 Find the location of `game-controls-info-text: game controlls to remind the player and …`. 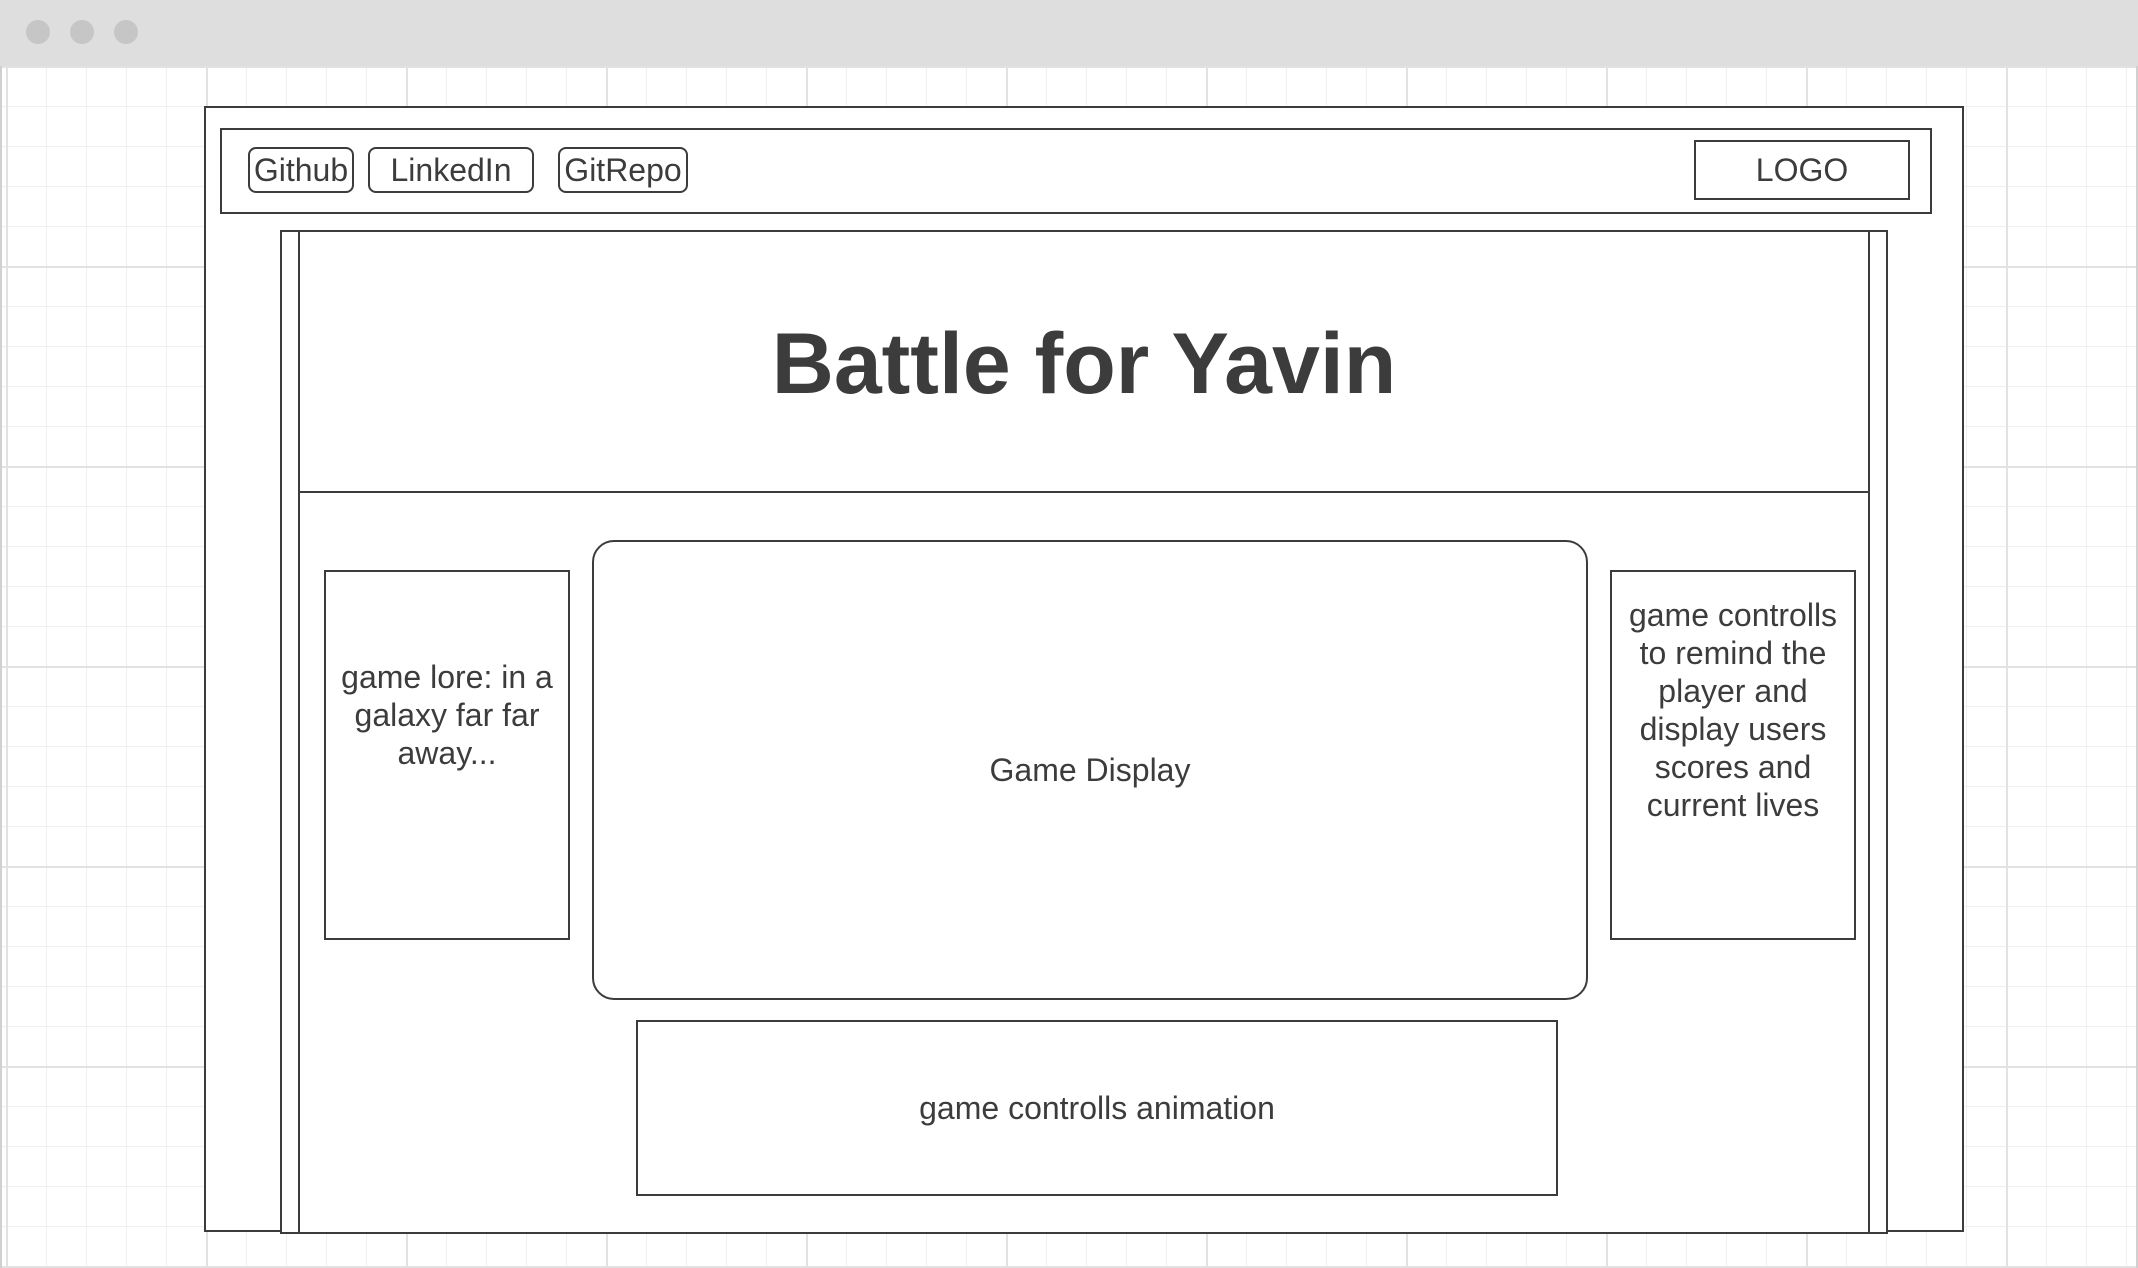

game-controls-info-text: game controlls to remind the player and … is located at coordinates (1733, 710).